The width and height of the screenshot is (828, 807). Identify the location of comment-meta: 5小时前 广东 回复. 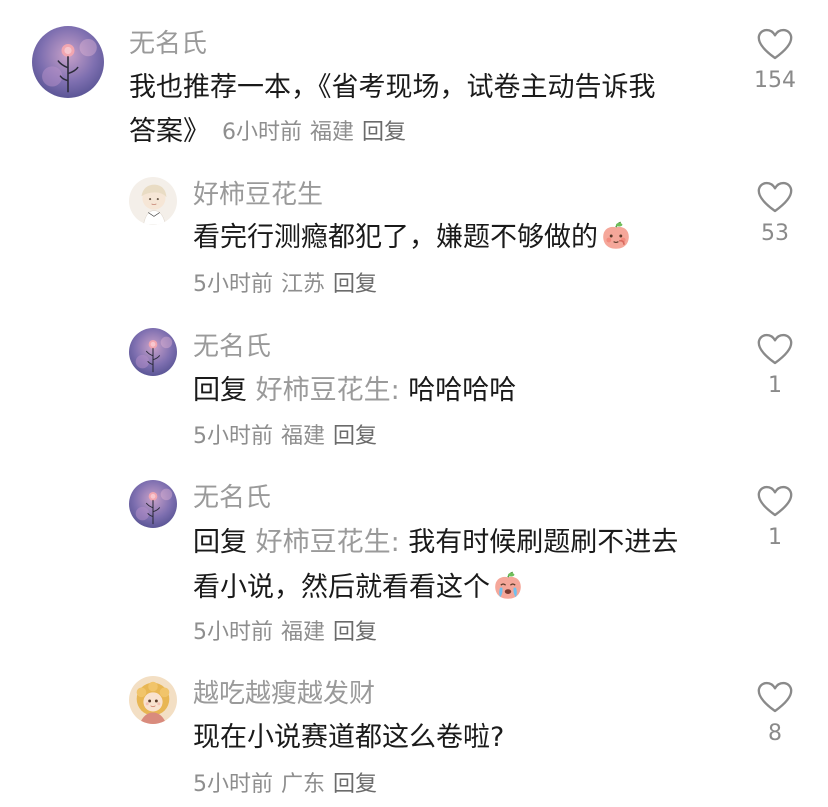
(285, 785).